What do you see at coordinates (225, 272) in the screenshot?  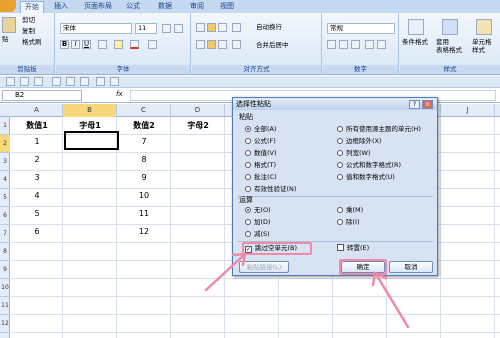 I see `arrow-to-skip-blanks` at bounding box center [225, 272].